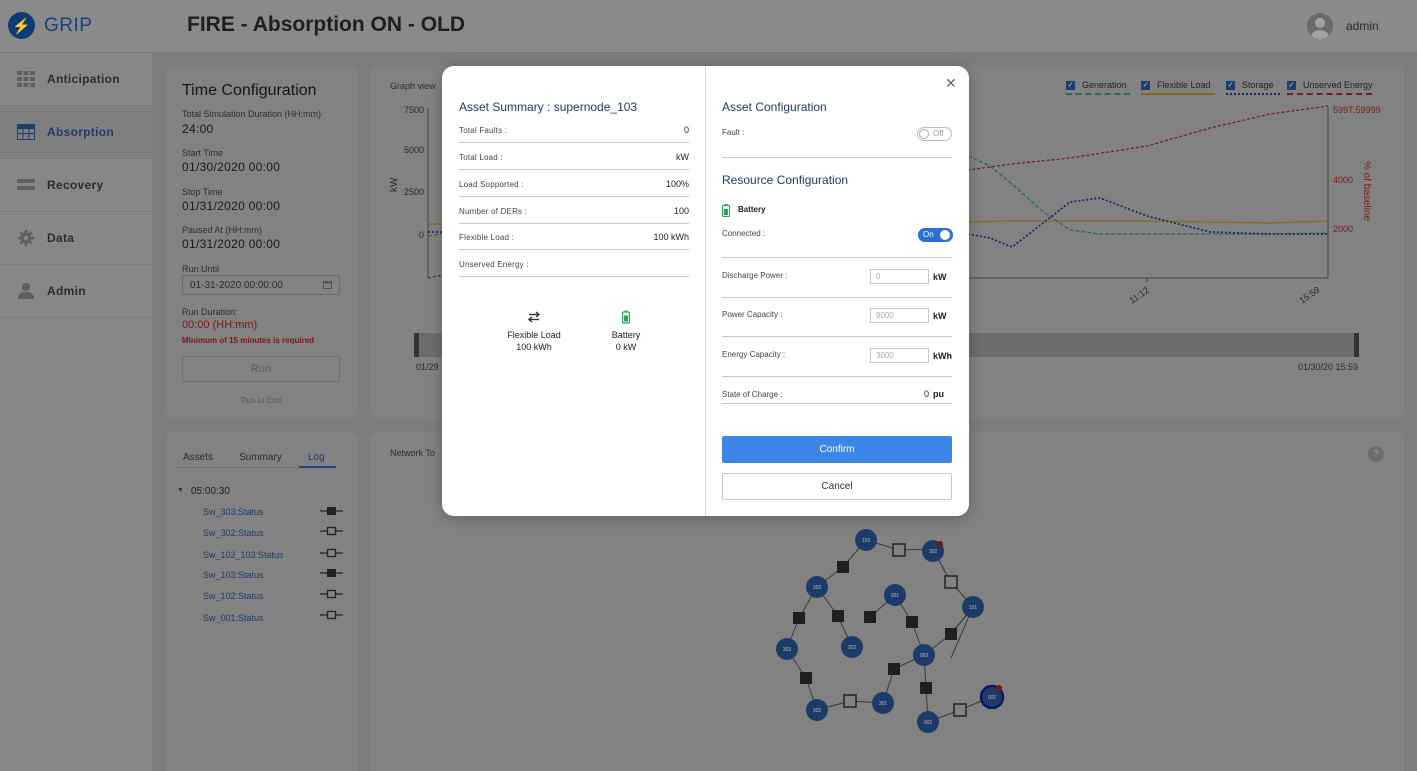  Describe the element at coordinates (574, 134) in the screenshot. I see `summary-row-total-faults: Total Faults : 0` at that location.